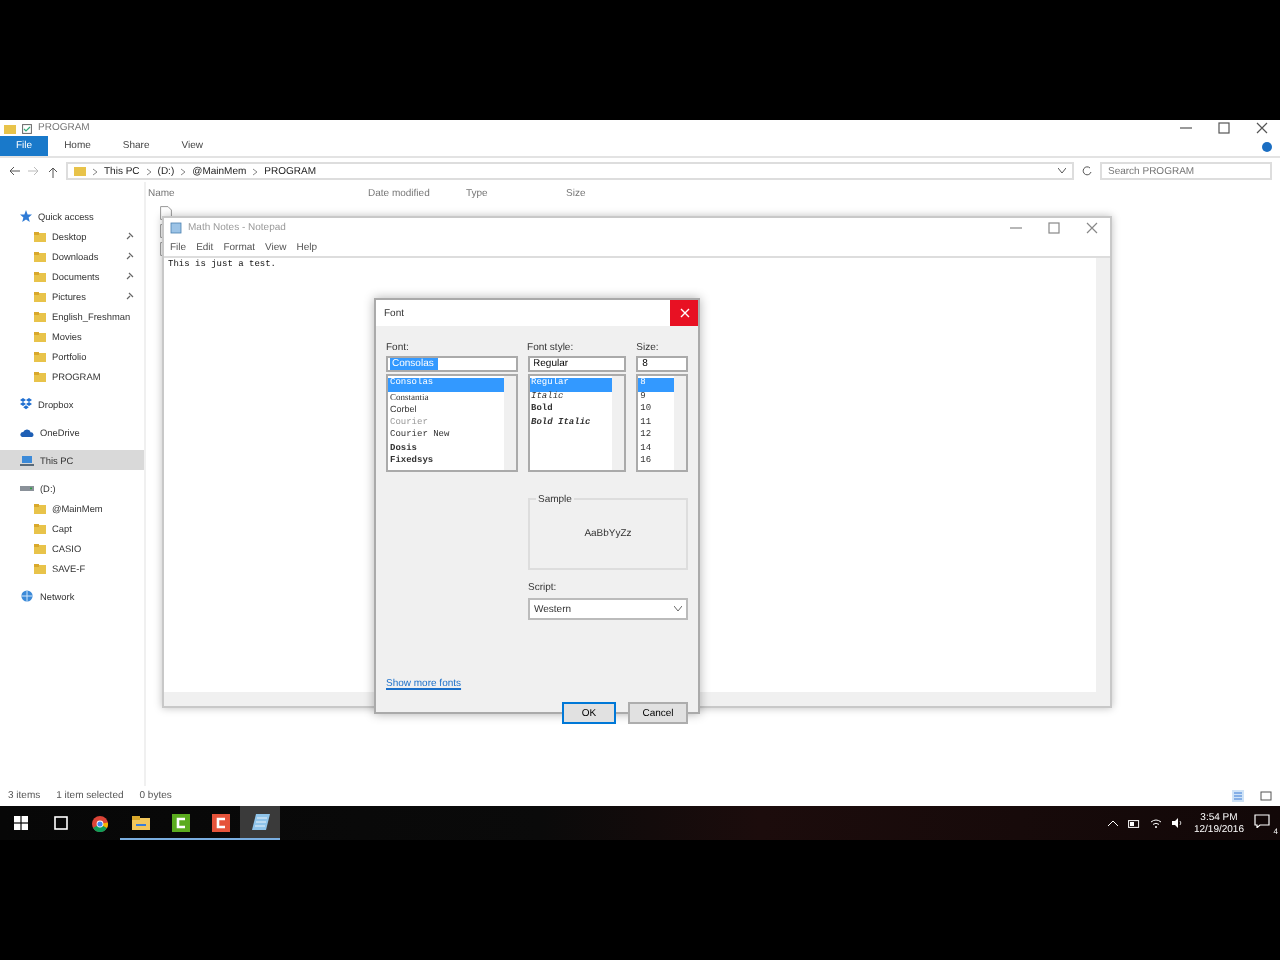 The height and width of the screenshot is (960, 1280). What do you see at coordinates (27, 432) in the screenshot?
I see `cloud-icon` at bounding box center [27, 432].